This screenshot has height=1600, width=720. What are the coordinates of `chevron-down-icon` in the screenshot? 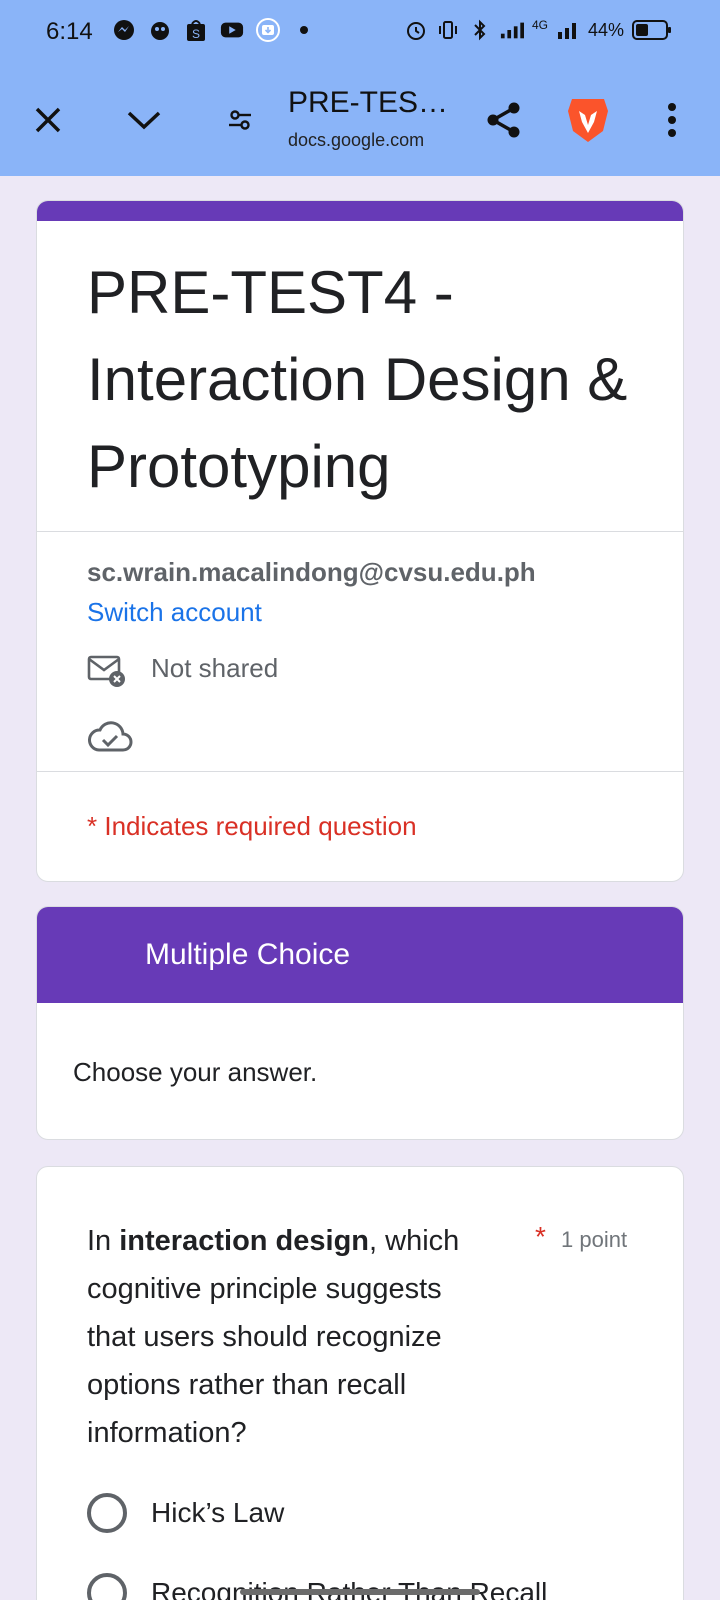 It's located at (144, 120).